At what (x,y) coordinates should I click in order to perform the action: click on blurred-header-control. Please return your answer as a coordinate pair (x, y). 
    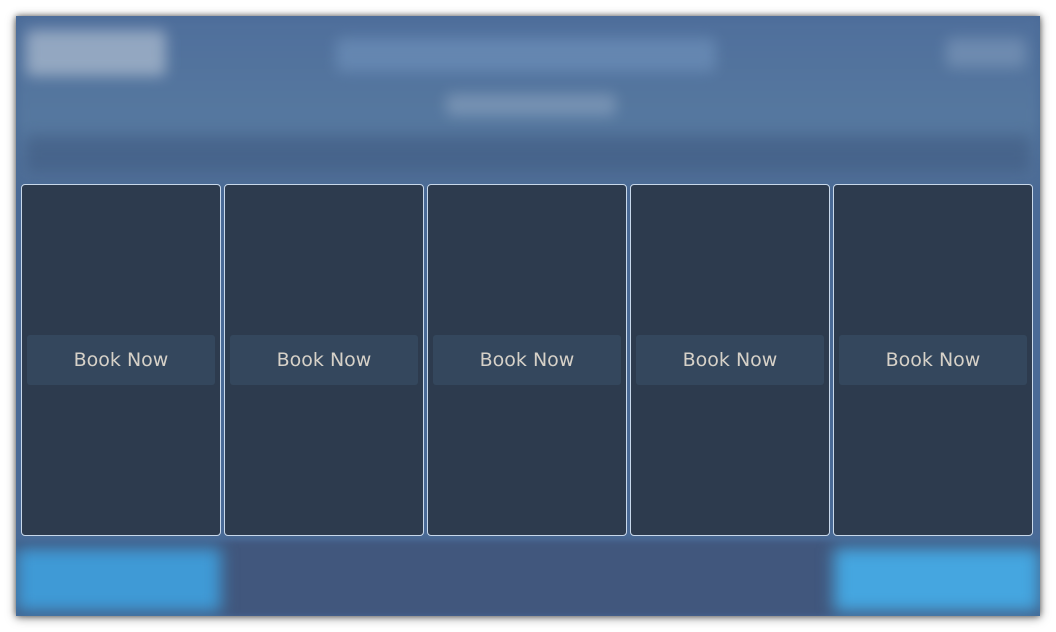
    Looking at the image, I should click on (986, 53).